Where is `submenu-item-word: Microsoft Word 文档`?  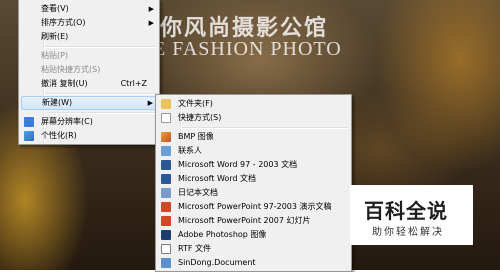 submenu-item-word: Microsoft Word 文档 is located at coordinates (253, 179).